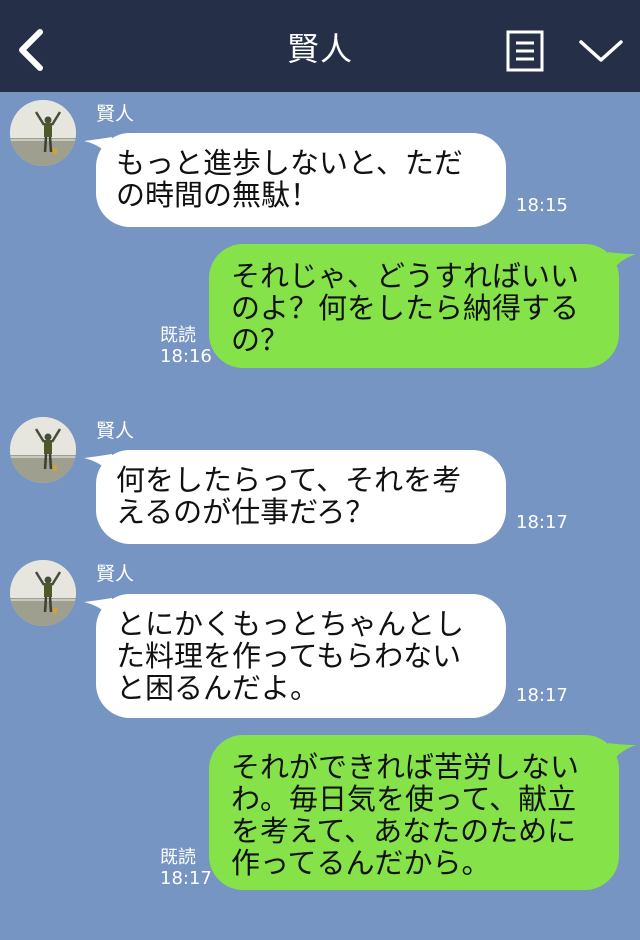  I want to click on message-bubble: それじゃ、どうすればいい のよ？何をしたら納得する の？, so click(414, 306).